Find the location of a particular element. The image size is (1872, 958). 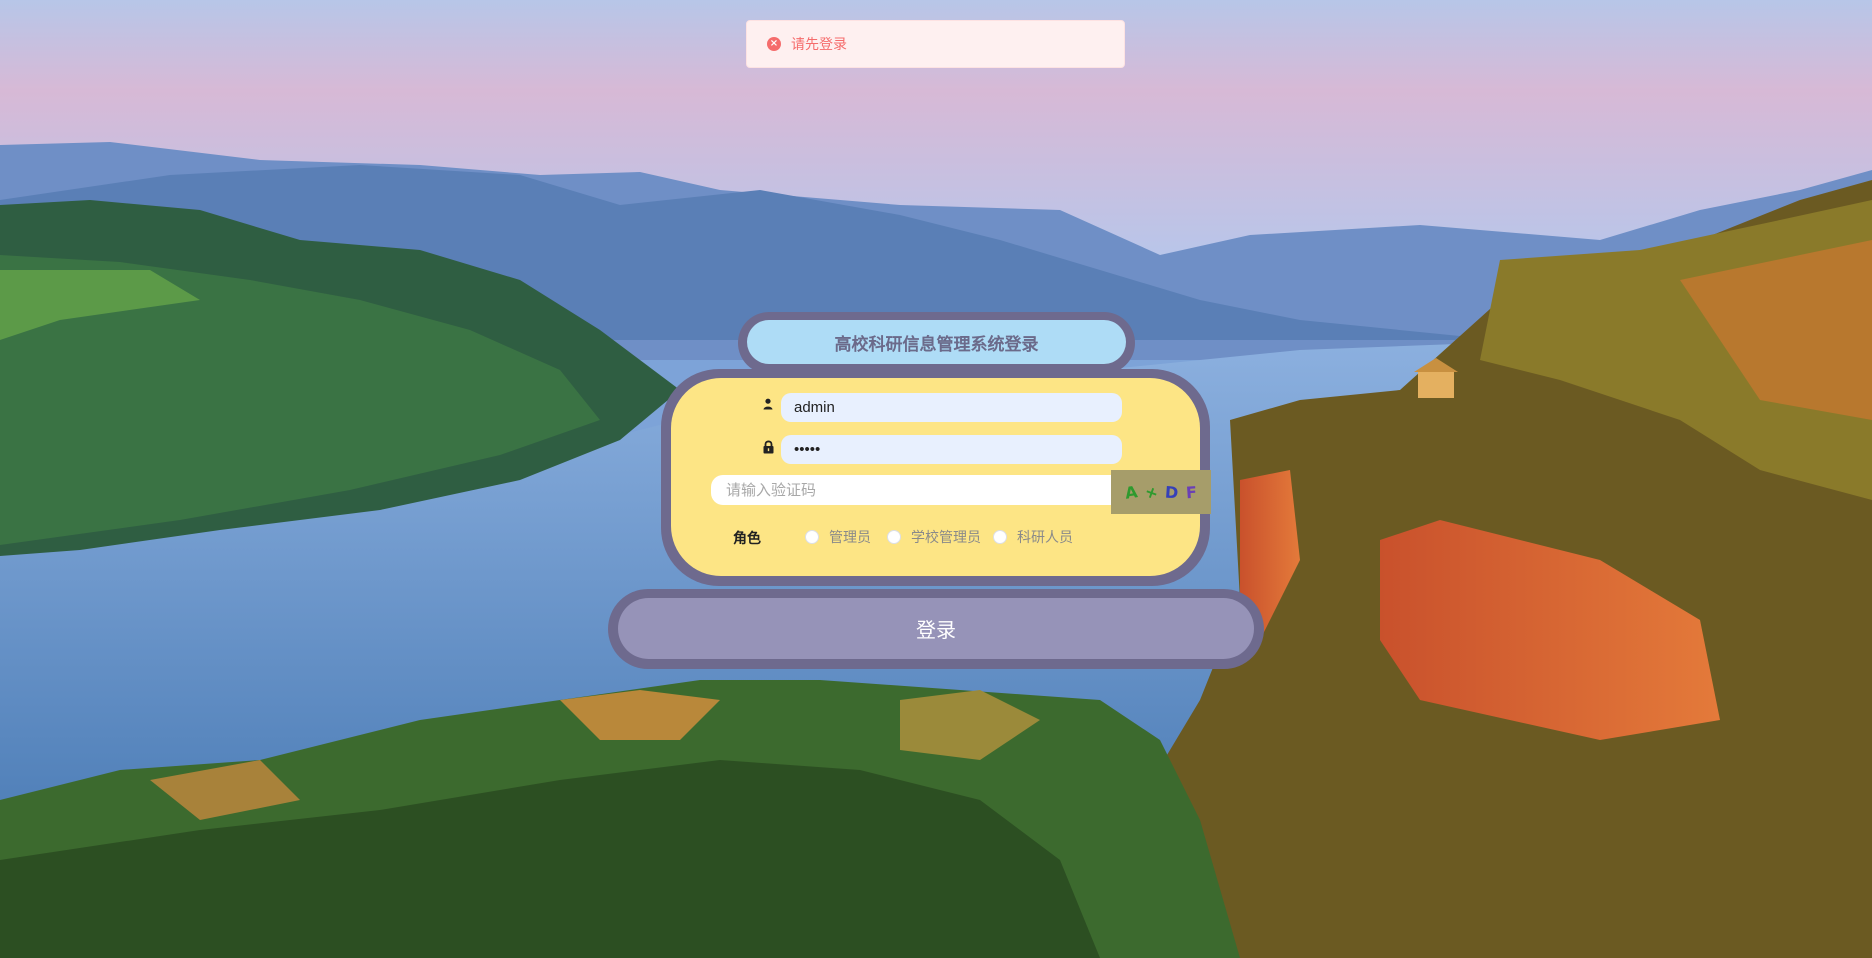

role-option-label: 管理员 is located at coordinates (850, 537).